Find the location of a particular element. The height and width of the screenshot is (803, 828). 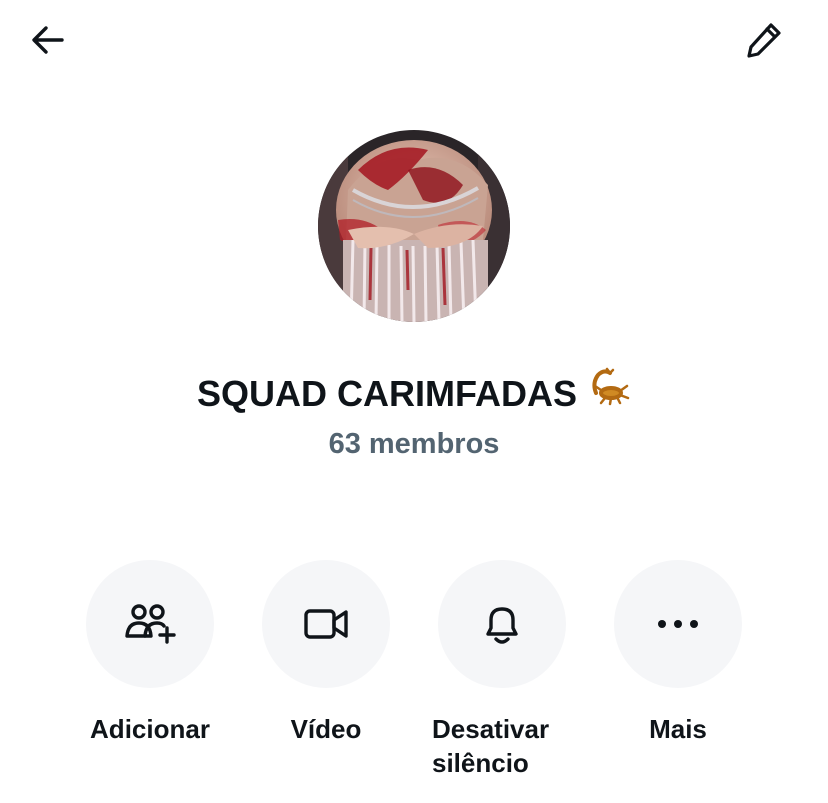

more-dots-icon is located at coordinates (678, 624).